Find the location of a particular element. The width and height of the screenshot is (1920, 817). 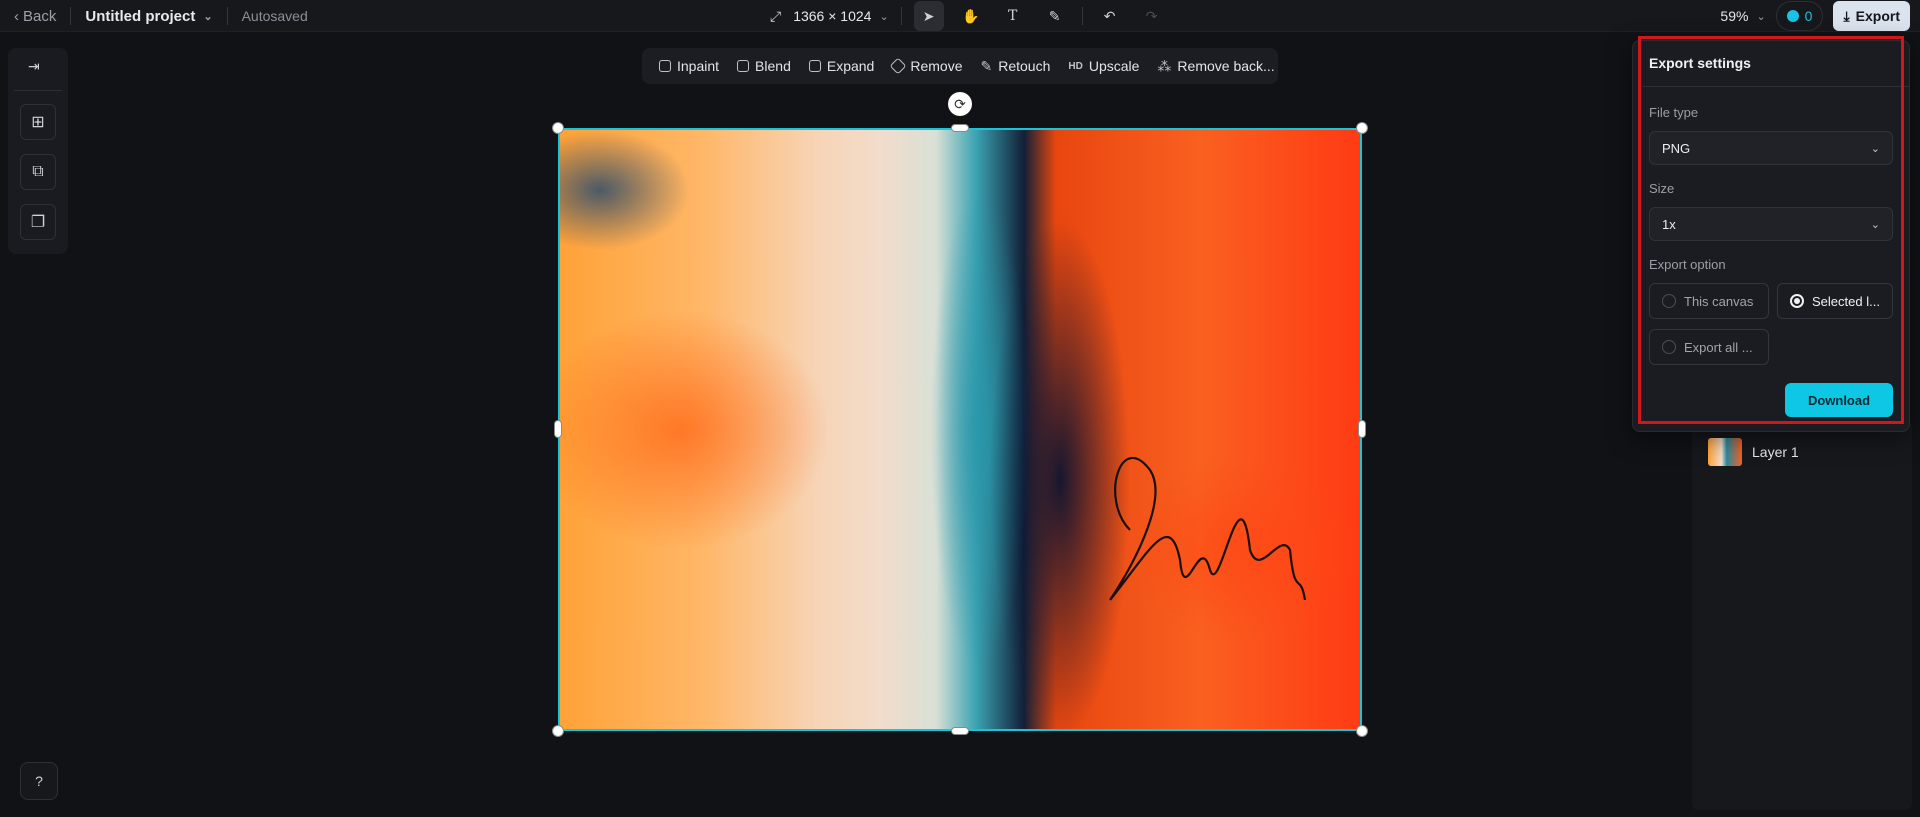

remove-label: Remove is located at coordinates (936, 66).